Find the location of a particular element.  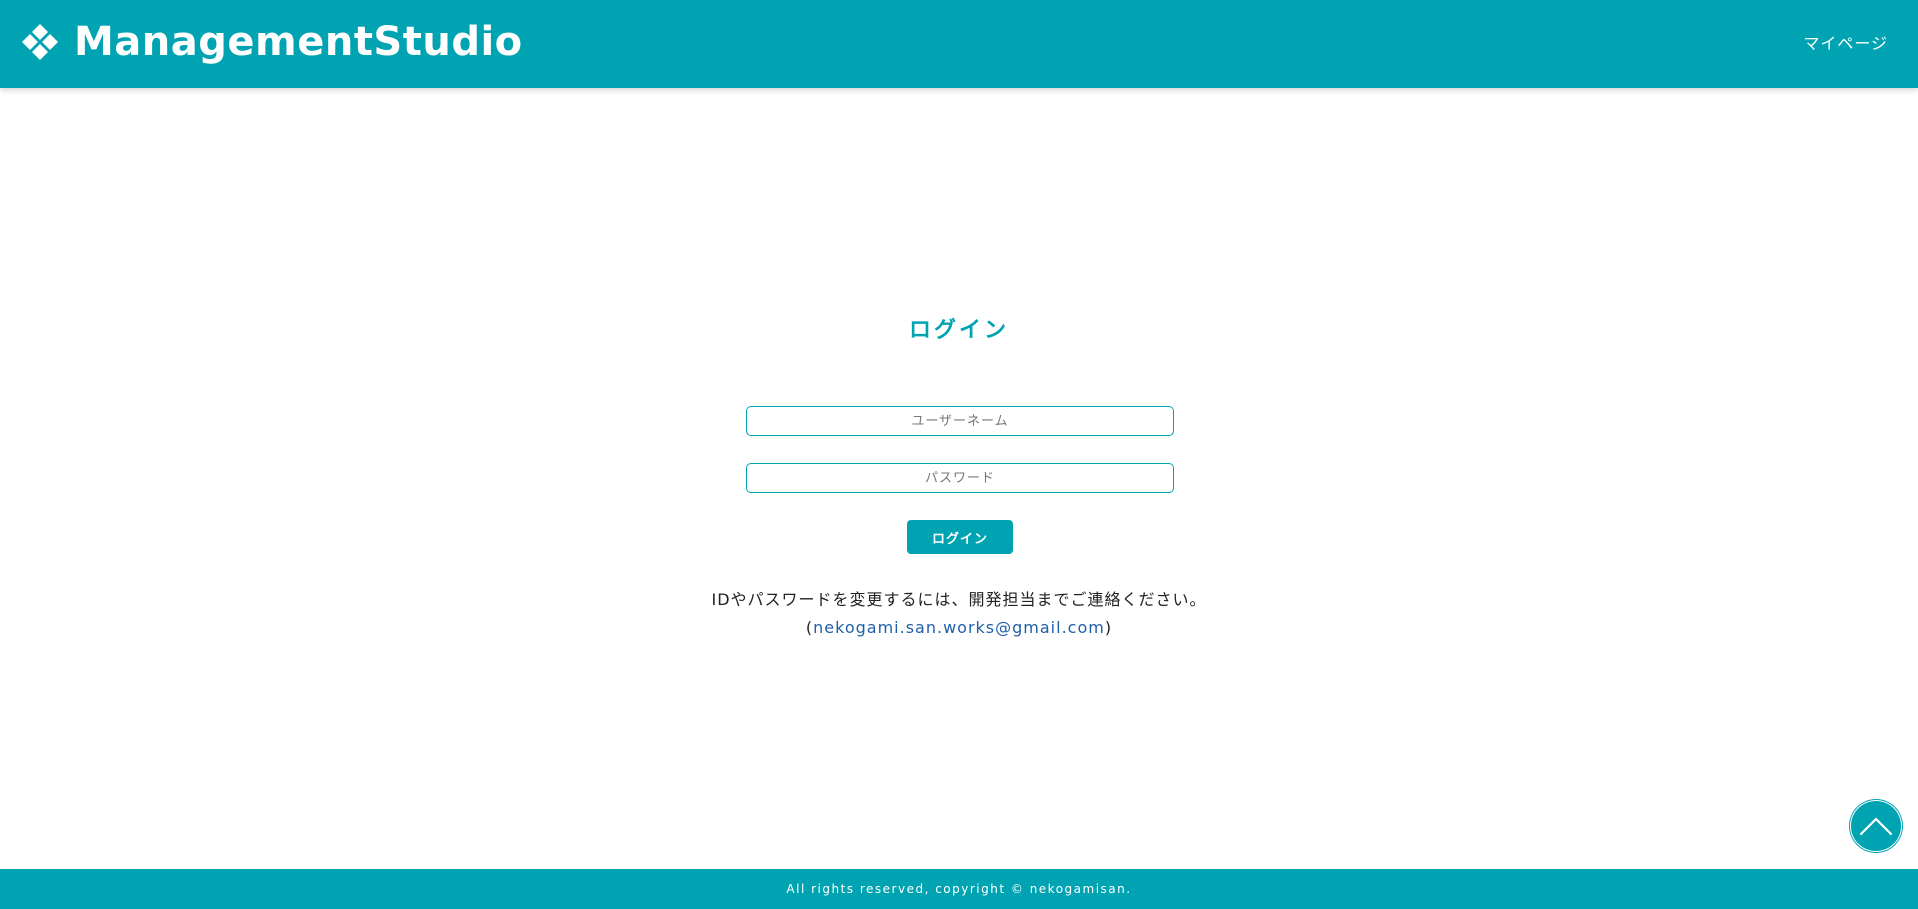

chevron-up-icon is located at coordinates (1876, 826).